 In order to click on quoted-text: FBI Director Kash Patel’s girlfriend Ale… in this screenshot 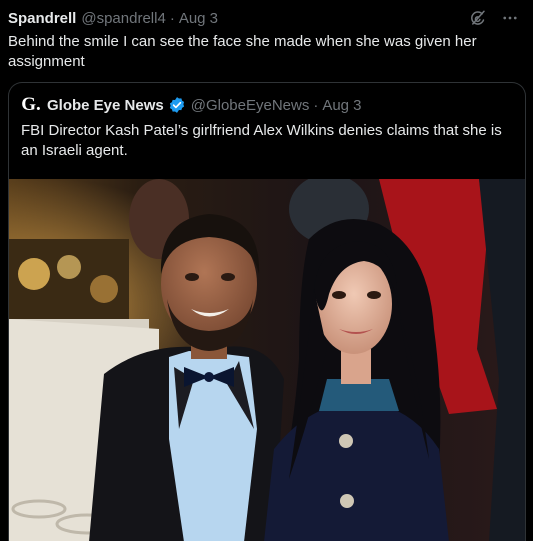, I will do `click(261, 140)`.